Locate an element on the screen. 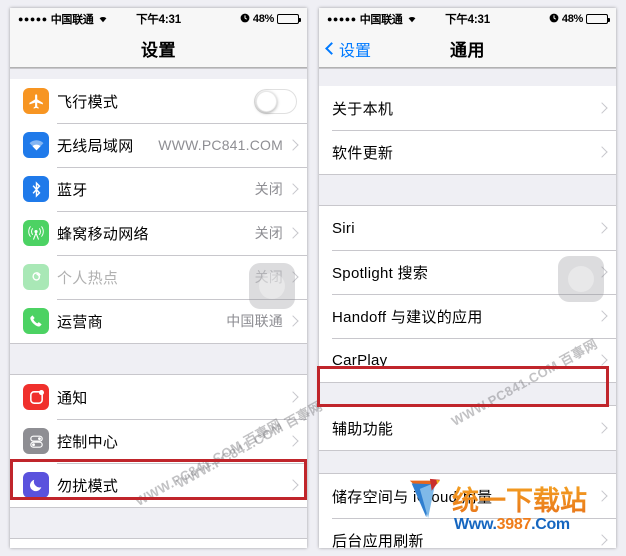 Image resolution: width=626 pixels, height=556 pixels. right-group-about: 关于本机 软件更新 is located at coordinates (467, 130).